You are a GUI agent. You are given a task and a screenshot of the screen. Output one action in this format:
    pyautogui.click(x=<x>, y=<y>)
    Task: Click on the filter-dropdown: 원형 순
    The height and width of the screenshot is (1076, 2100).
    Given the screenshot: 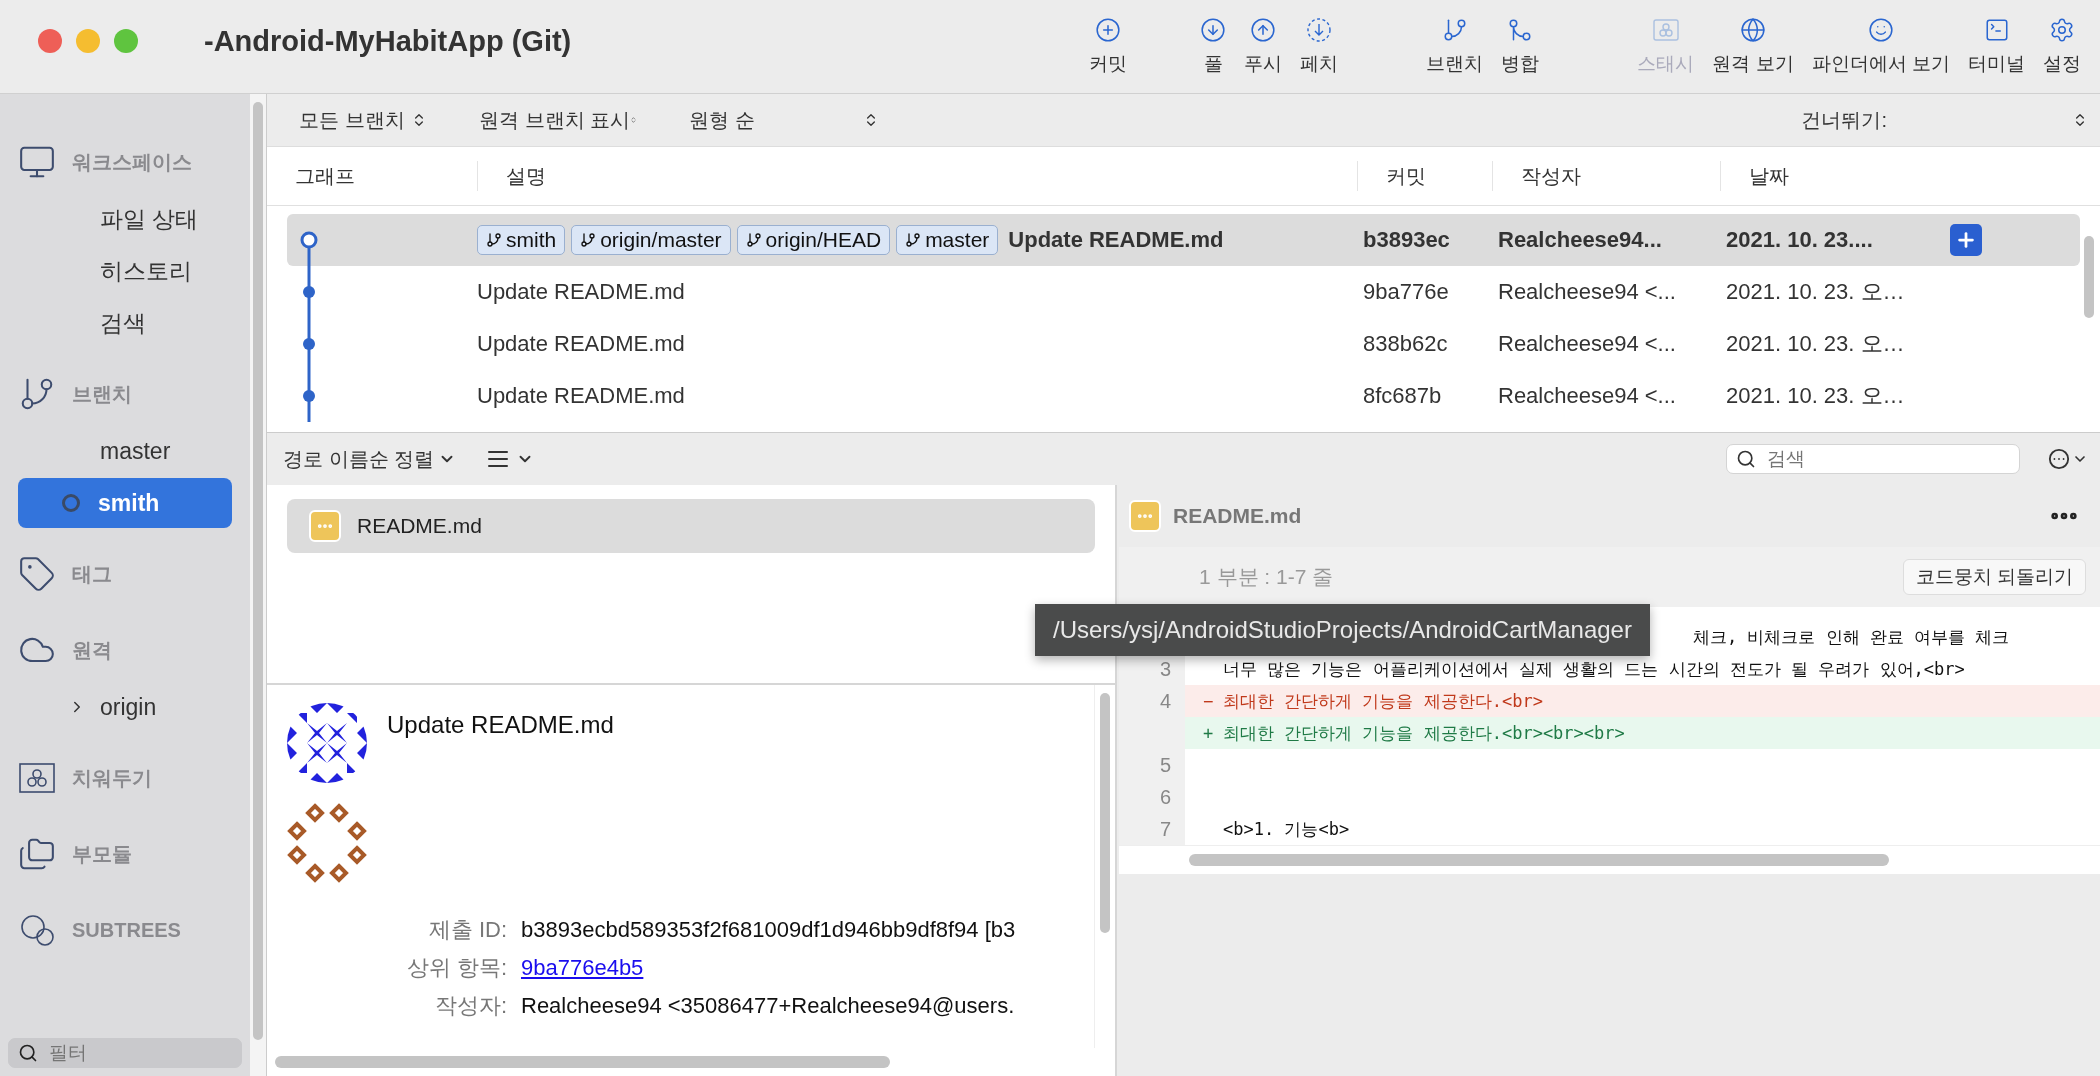 What is the action you would take?
    pyautogui.click(x=778, y=120)
    